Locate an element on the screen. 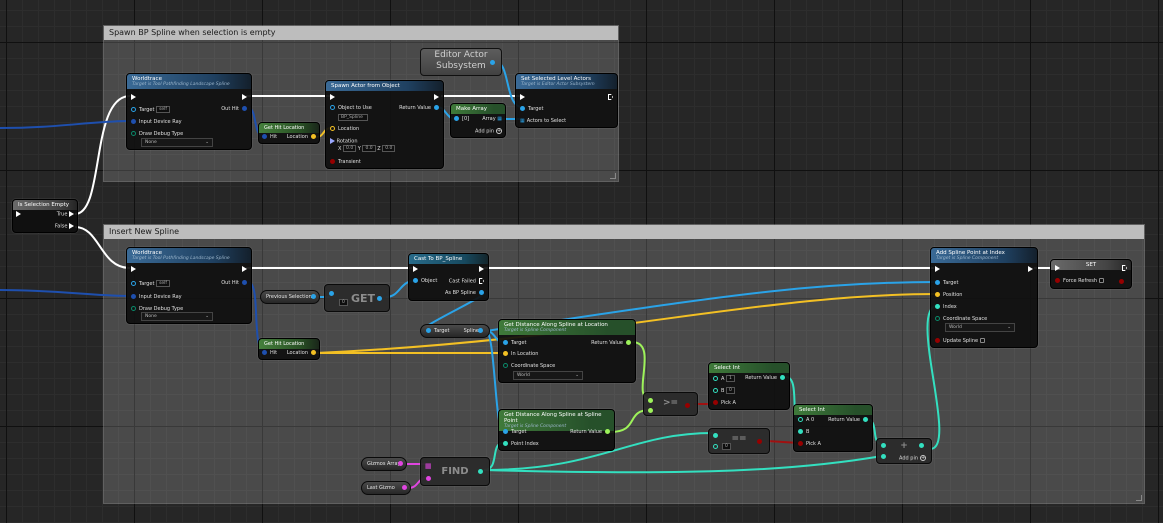  worldtrace-target-pin: Target self is located at coordinates (151, 109).